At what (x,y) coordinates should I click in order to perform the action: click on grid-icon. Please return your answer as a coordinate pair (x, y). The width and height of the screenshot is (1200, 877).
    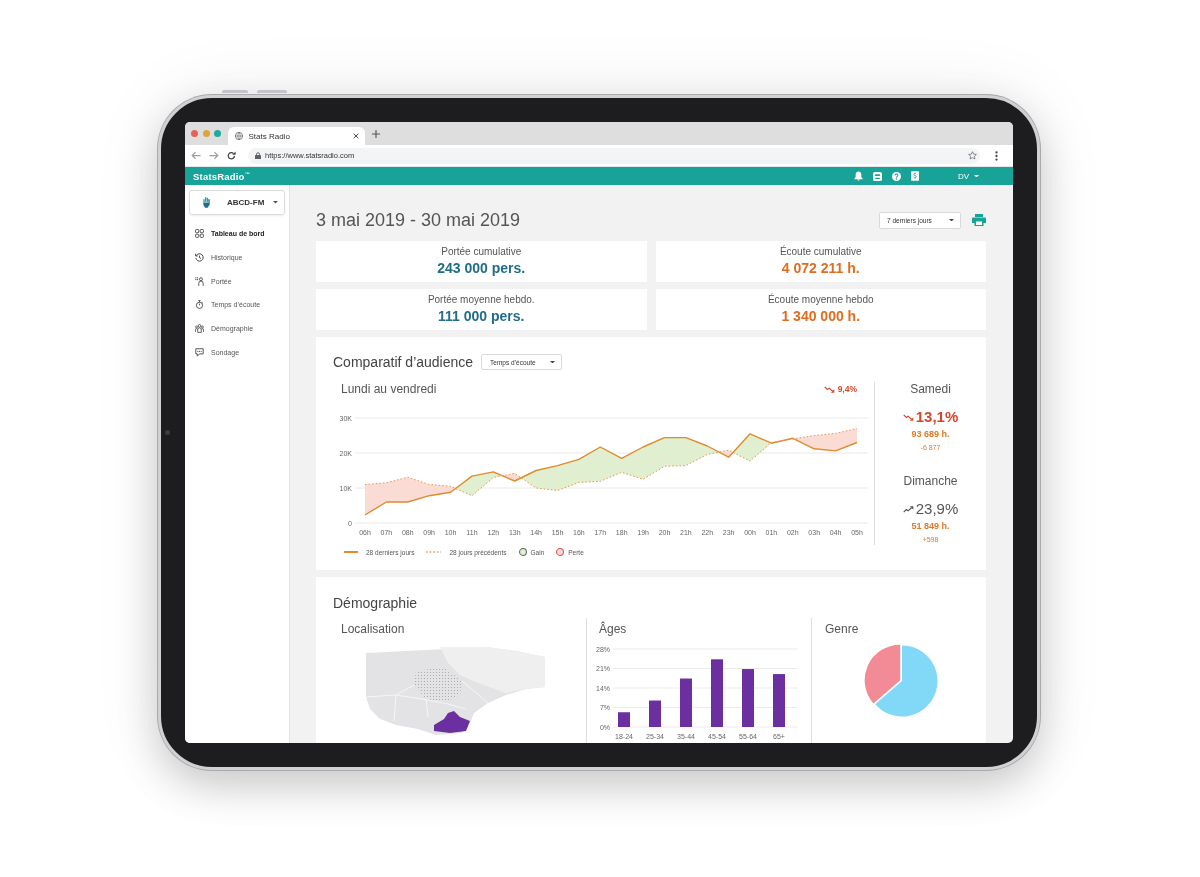
    Looking at the image, I should click on (199, 234).